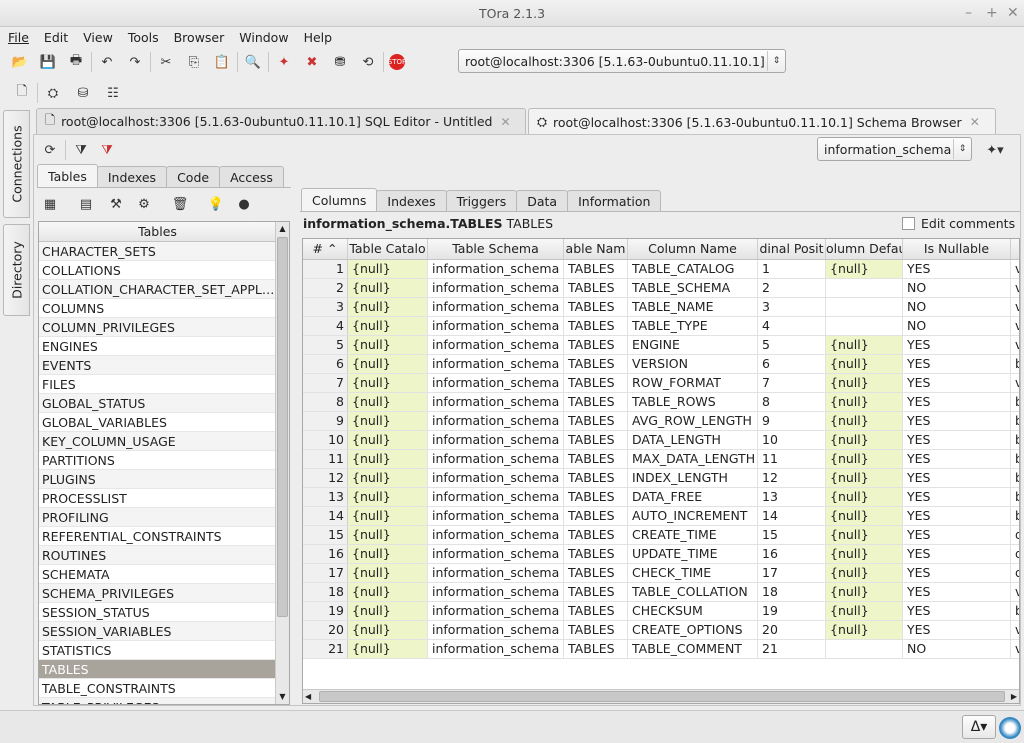 The width and height of the screenshot is (1024, 743). Describe the element at coordinates (157, 460) in the screenshot. I see `table-list-item: PARTITIONS` at that location.